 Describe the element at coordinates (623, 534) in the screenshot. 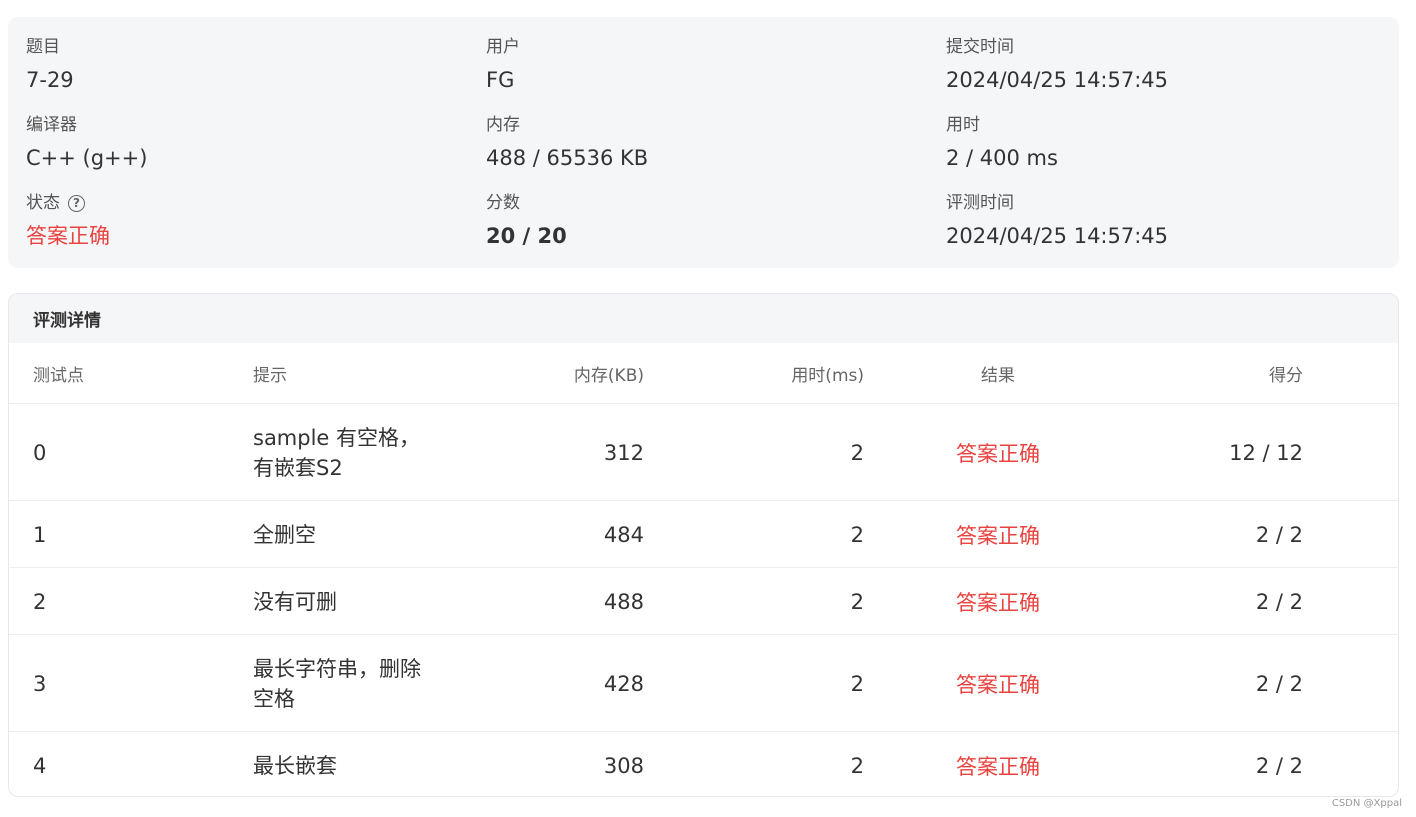

I see `case-memory: 484` at that location.